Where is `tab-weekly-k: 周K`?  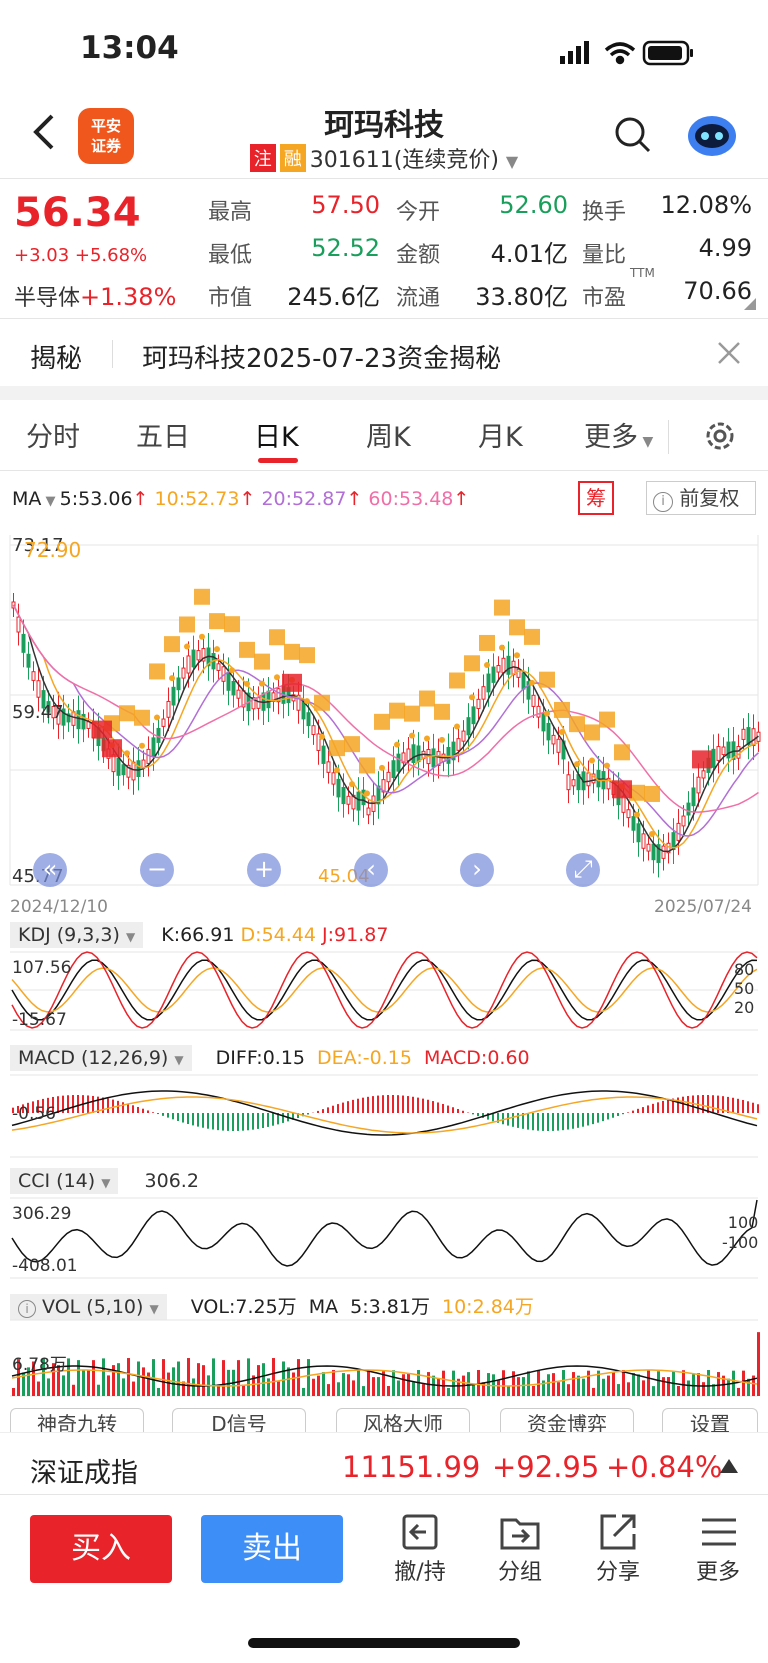
tab-weekly-k: 周K is located at coordinates (388, 434).